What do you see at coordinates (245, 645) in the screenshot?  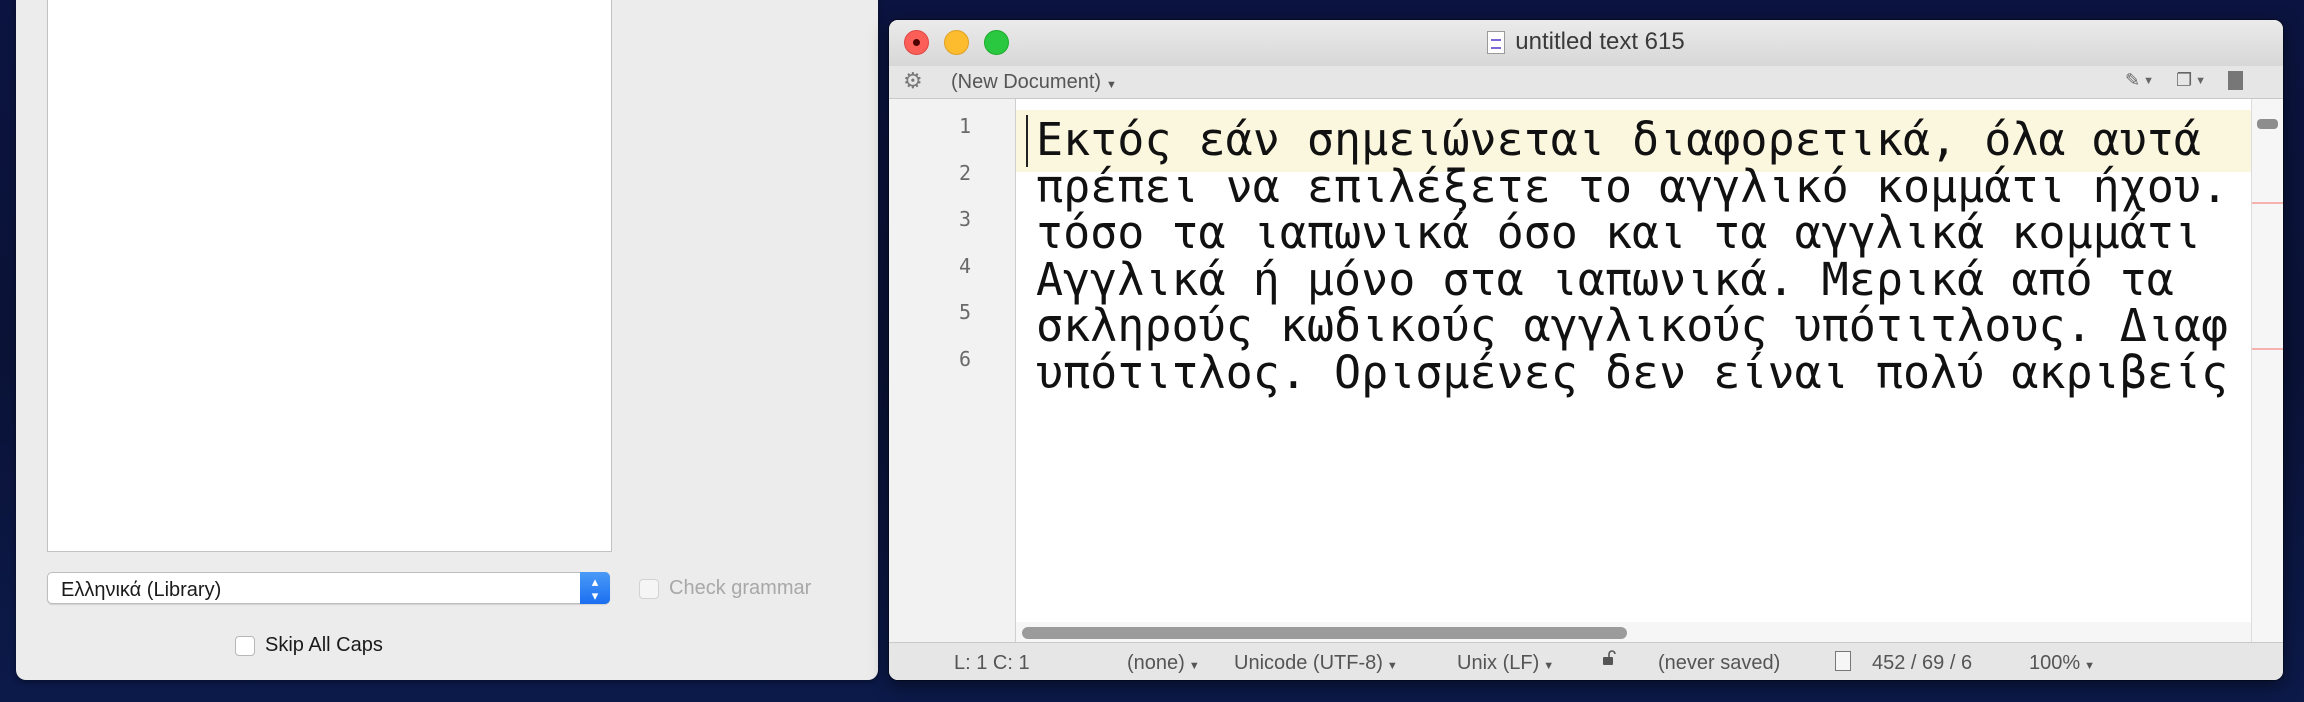 I see `skip-all-caps-checkbox` at bounding box center [245, 645].